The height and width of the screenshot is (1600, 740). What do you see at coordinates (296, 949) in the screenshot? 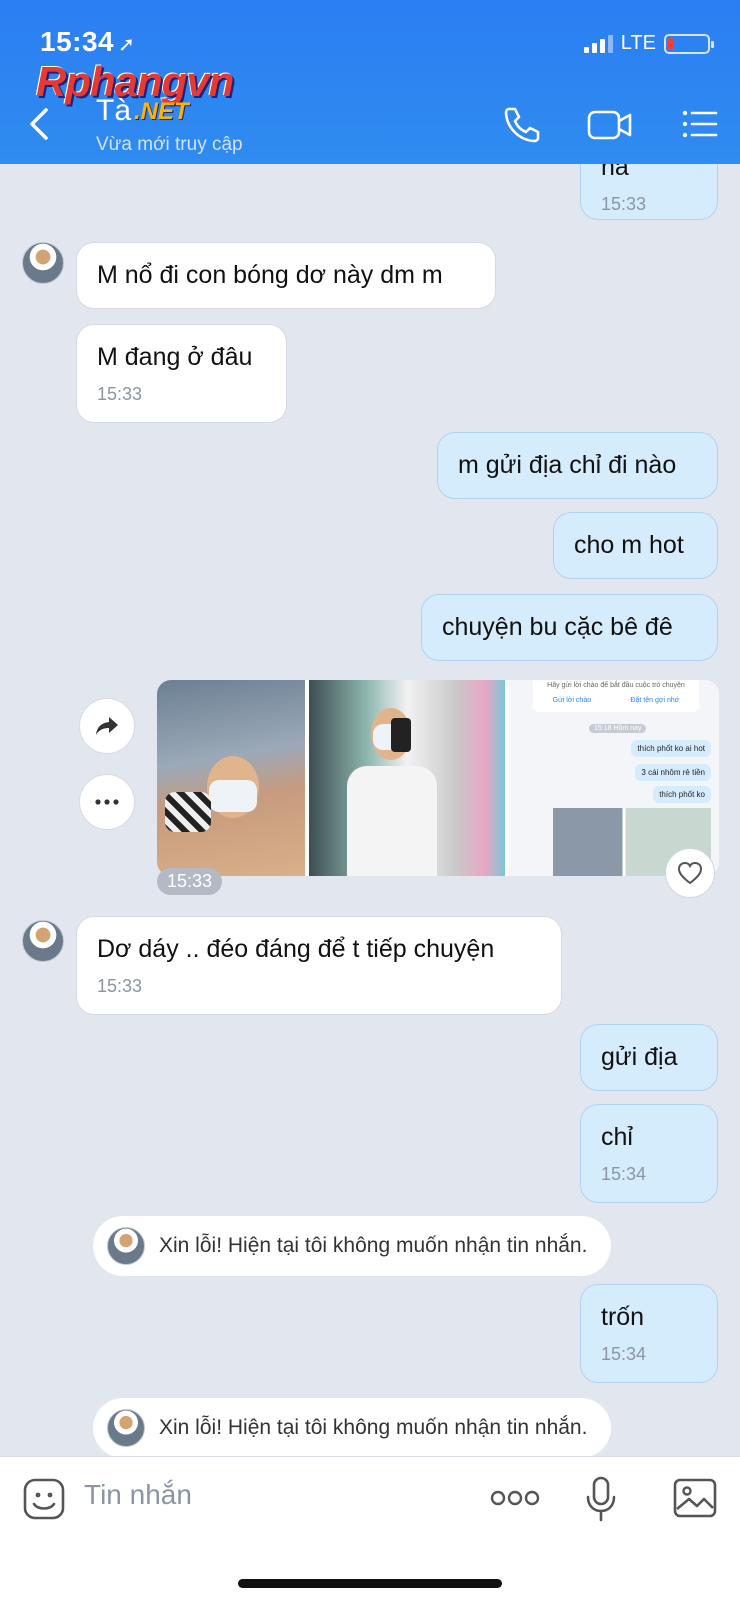
I see `message-text: Dơ dáy .. đéo đáng để t tiếp chuyện` at bounding box center [296, 949].